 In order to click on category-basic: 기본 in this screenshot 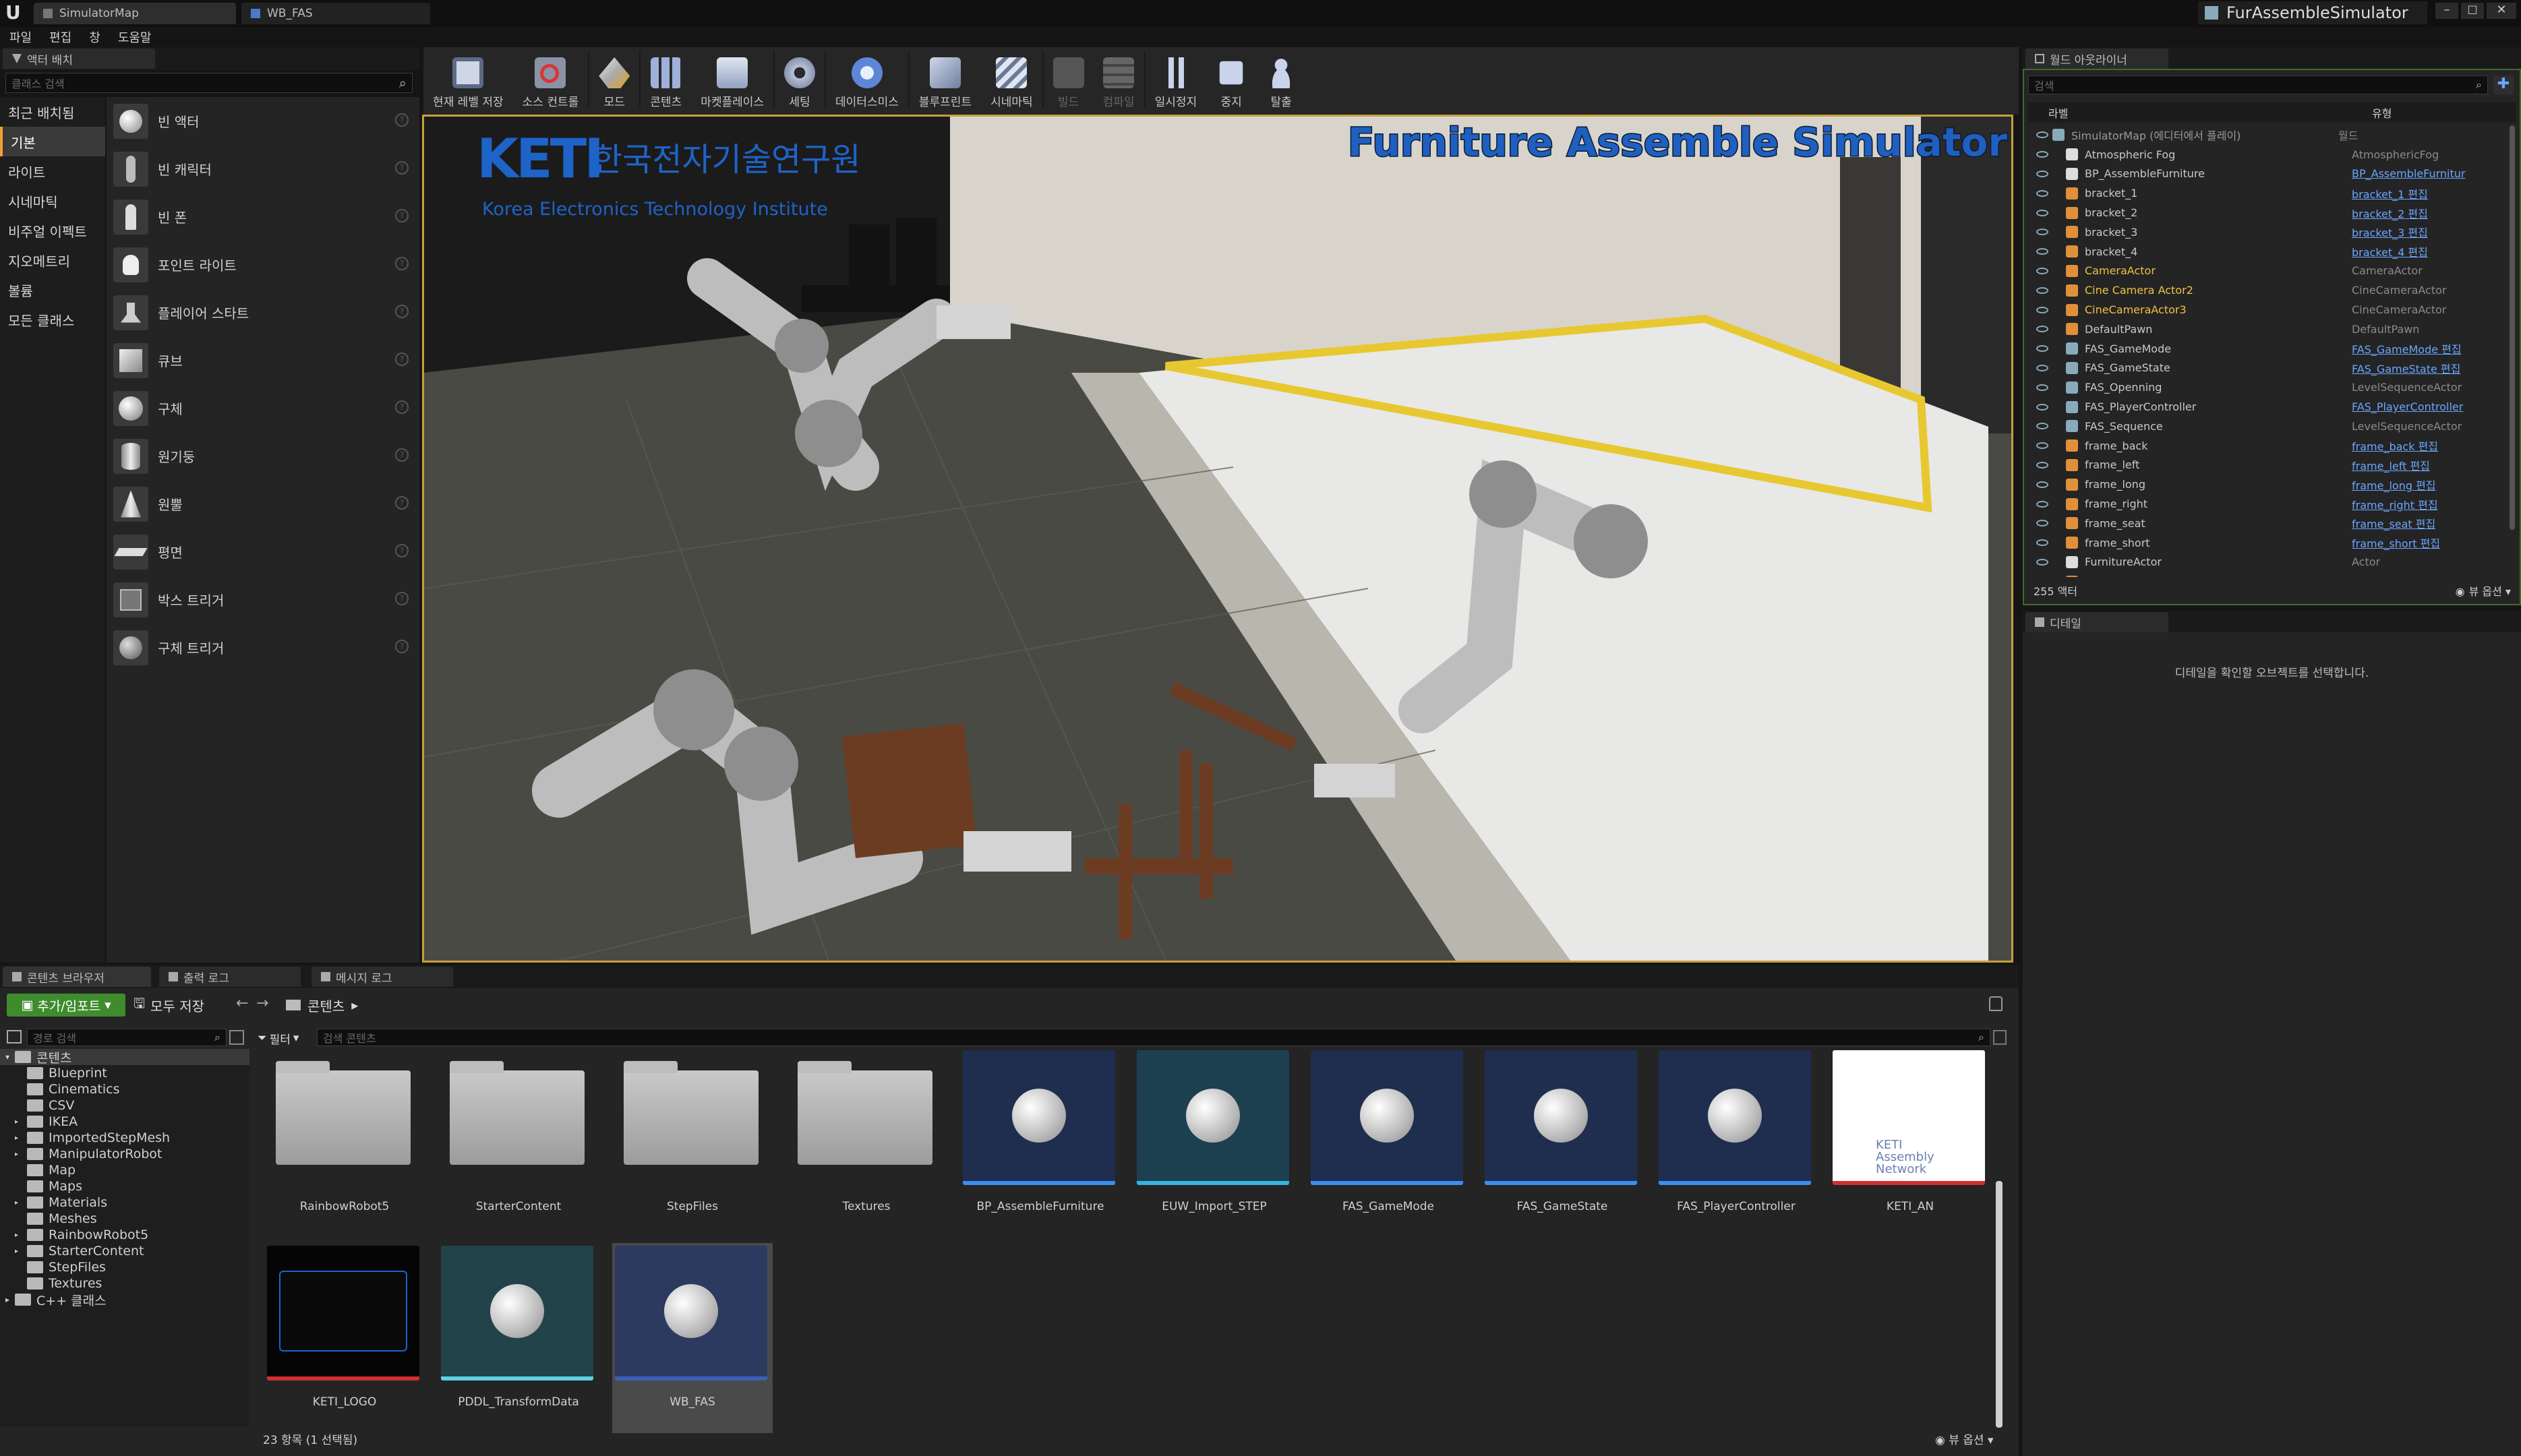, I will do `click(52, 141)`.